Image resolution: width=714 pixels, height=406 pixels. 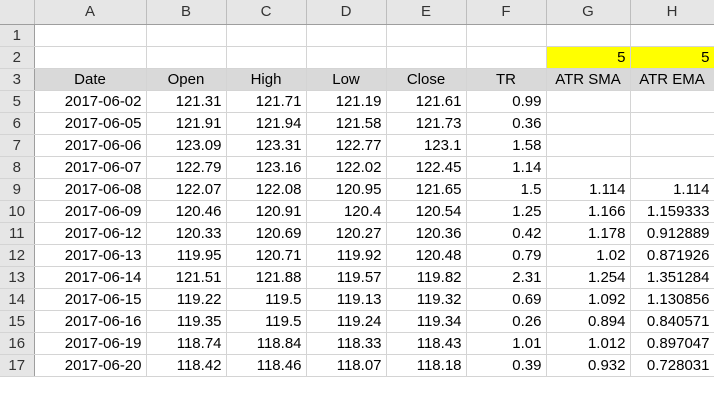 I want to click on cell-g: 1.254, so click(x=588, y=277).